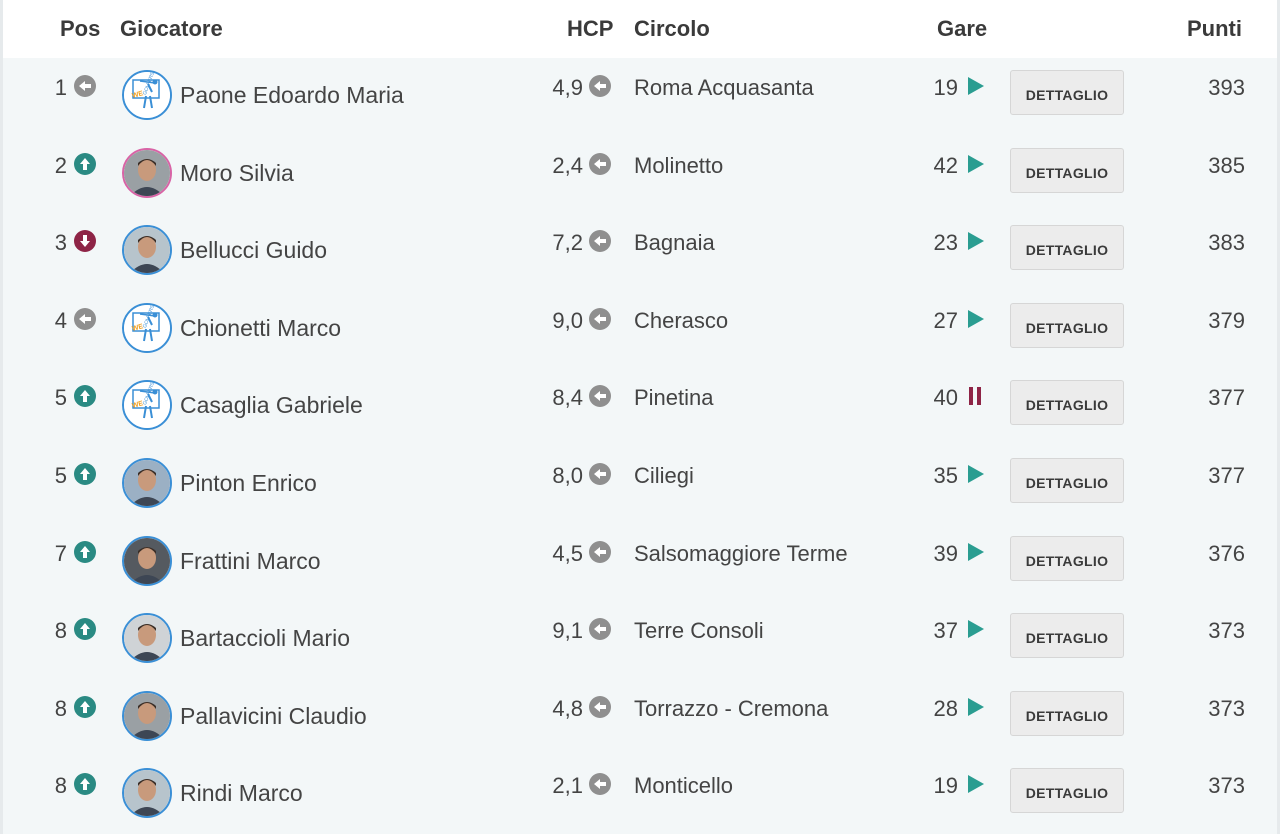 The image size is (1280, 834). Describe the element at coordinates (250, 561) in the screenshot. I see `player-name: Frattini Marco` at that location.